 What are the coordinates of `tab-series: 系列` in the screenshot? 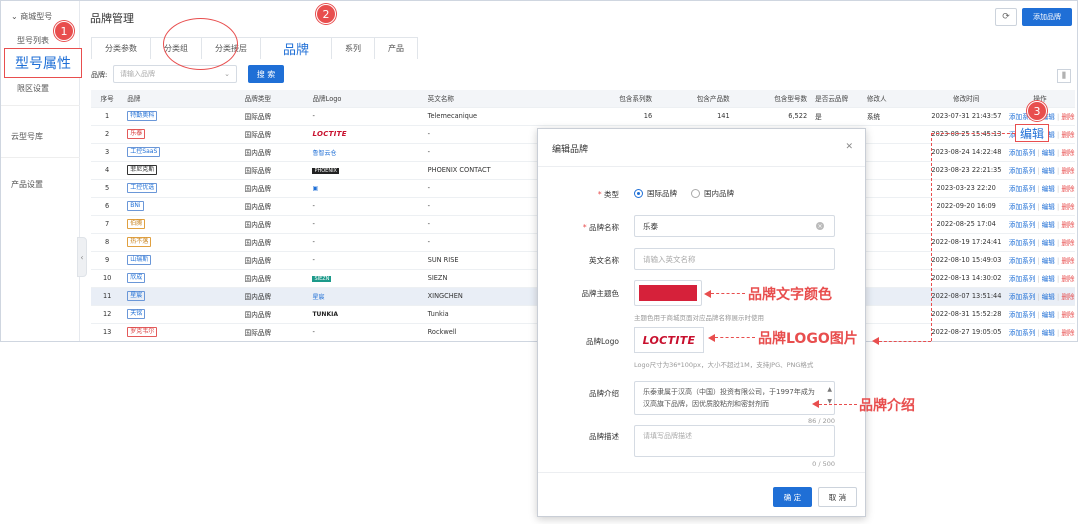 It's located at (353, 48).